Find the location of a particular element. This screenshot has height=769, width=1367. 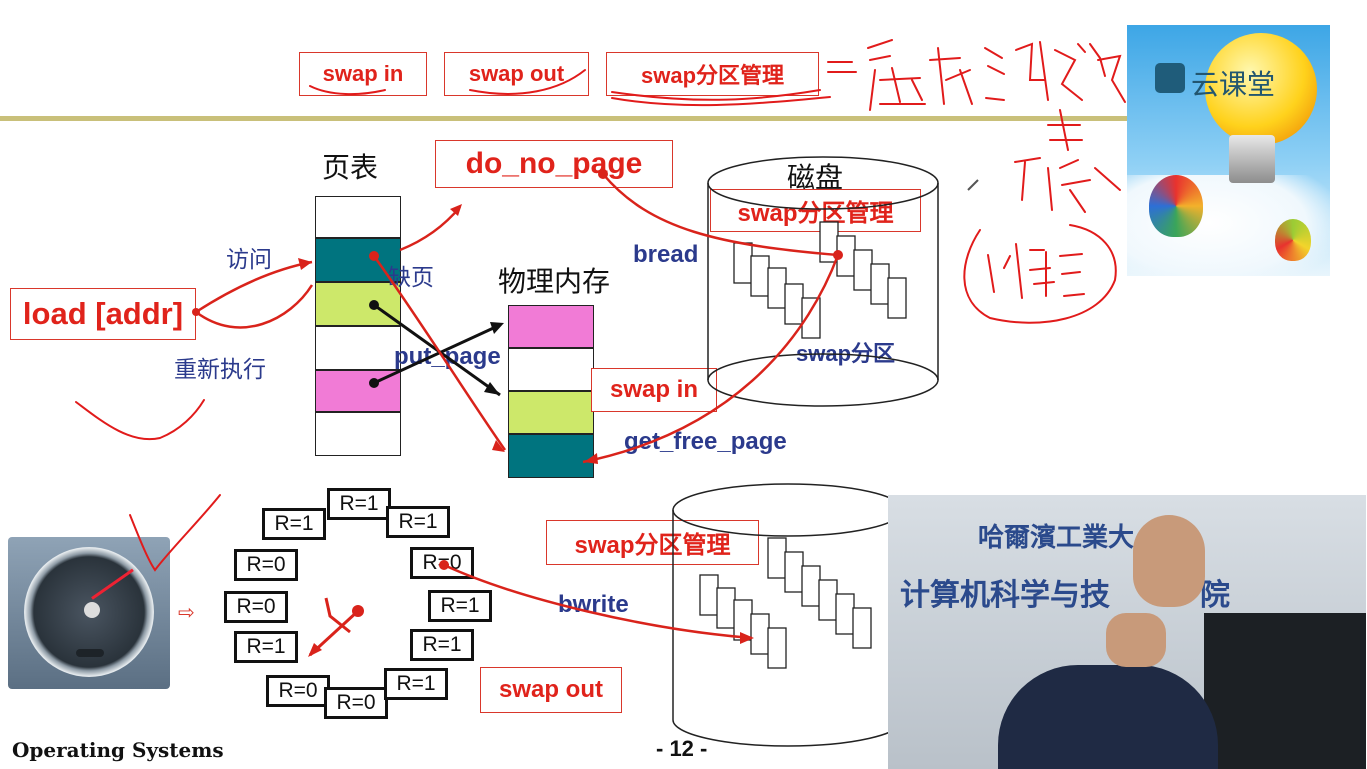

disk-blocks-bottom is located at coordinates (785, 603).